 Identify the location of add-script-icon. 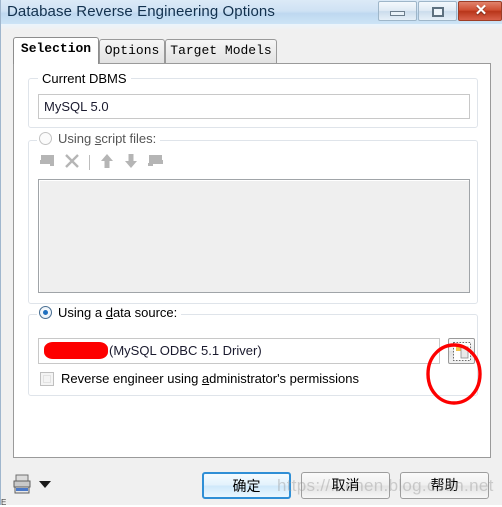
(48, 162).